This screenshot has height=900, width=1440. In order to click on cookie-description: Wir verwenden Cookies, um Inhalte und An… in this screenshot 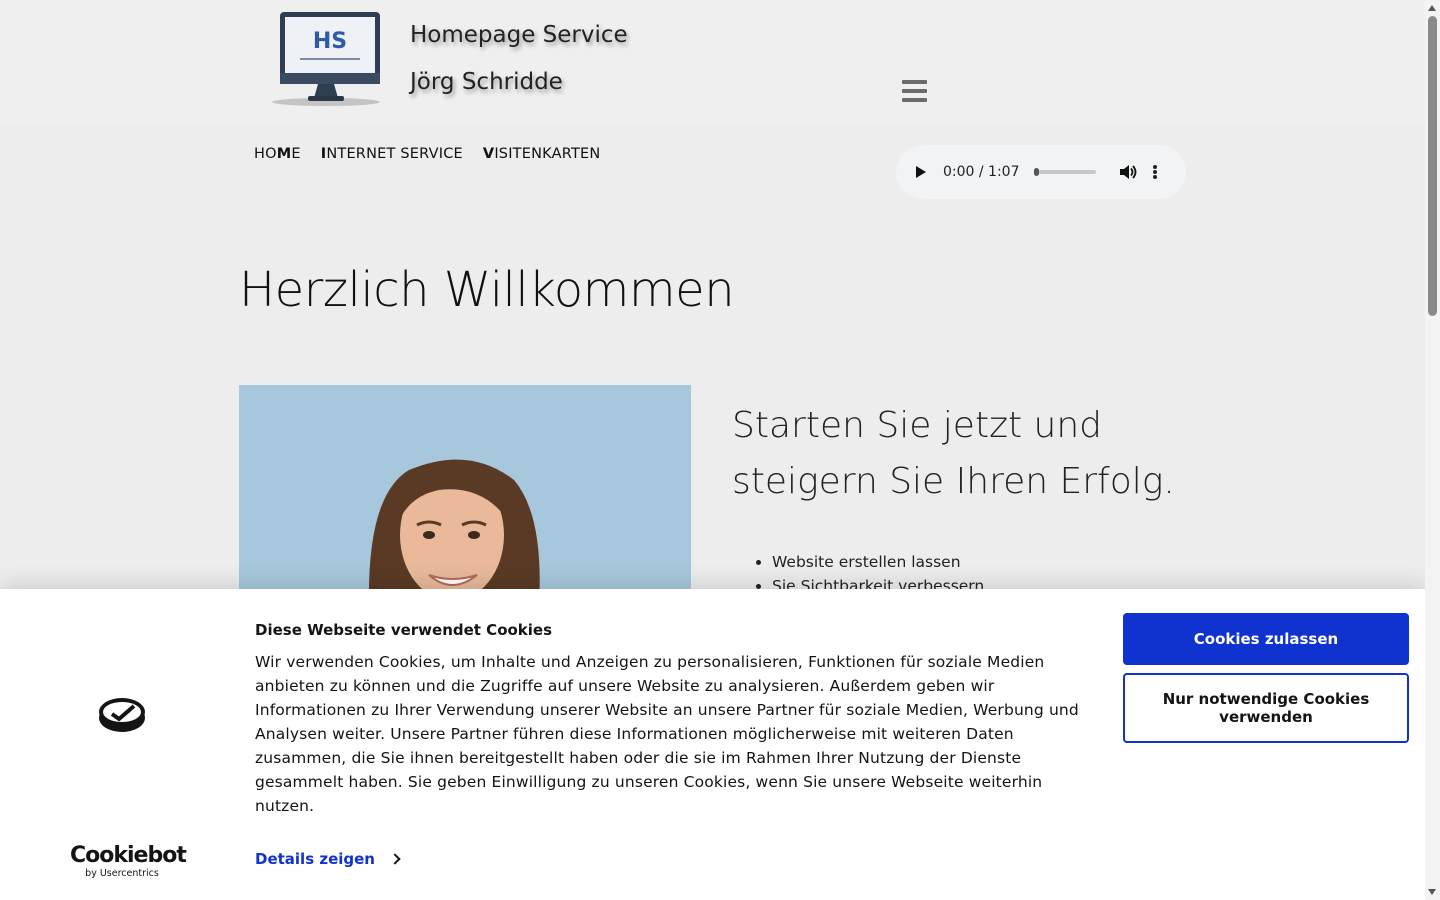, I will do `click(667, 734)`.